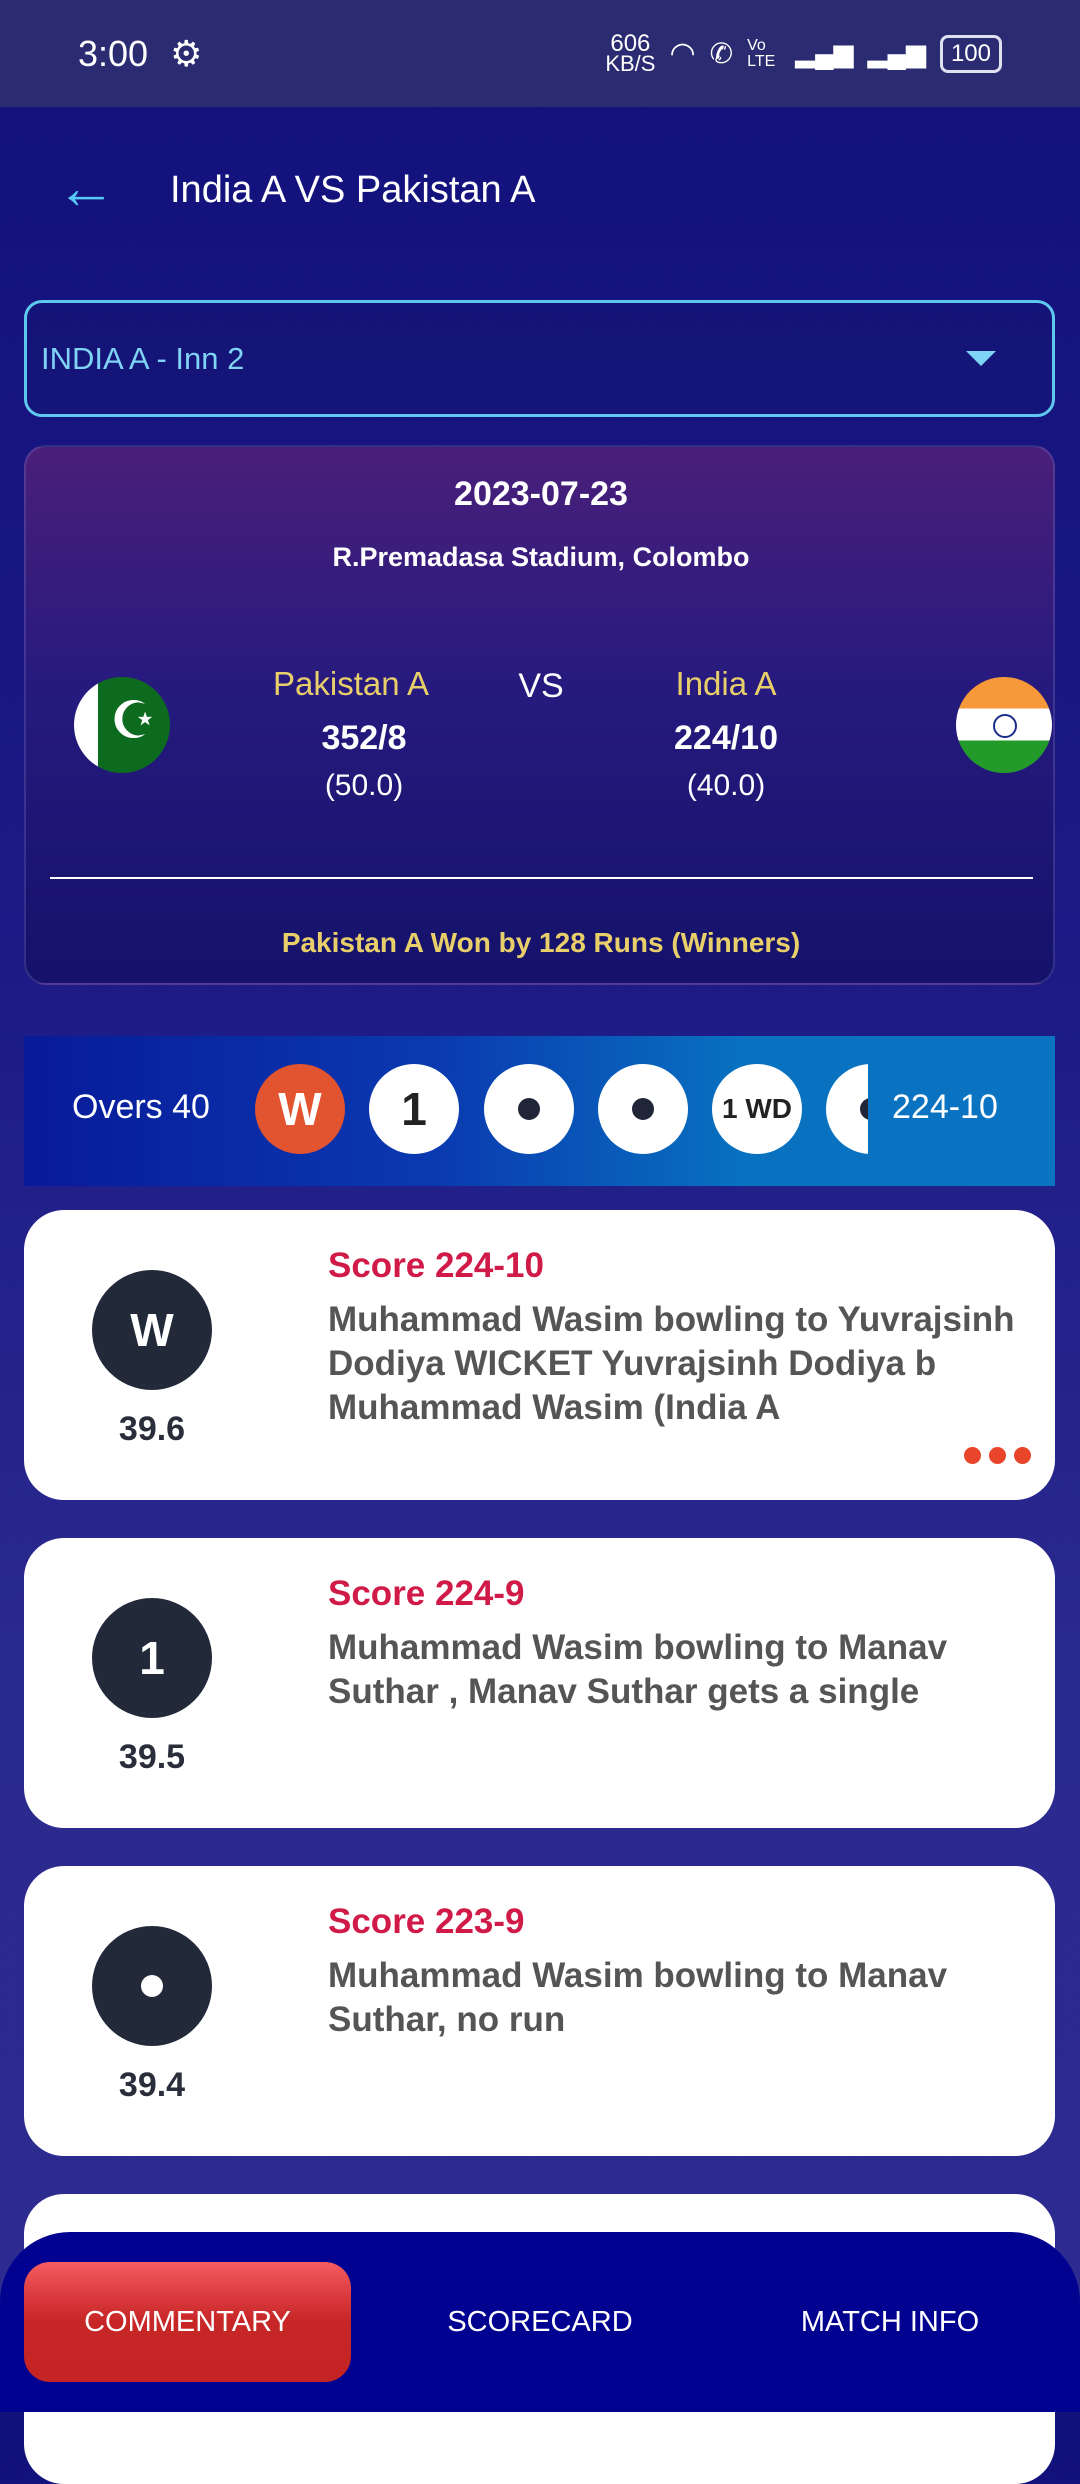 This screenshot has width=1080, height=2484. I want to click on ball-result-badge, so click(152, 1986).